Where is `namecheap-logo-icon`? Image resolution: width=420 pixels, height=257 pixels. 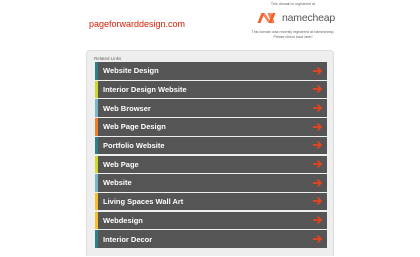 namecheap-logo-icon is located at coordinates (266, 18).